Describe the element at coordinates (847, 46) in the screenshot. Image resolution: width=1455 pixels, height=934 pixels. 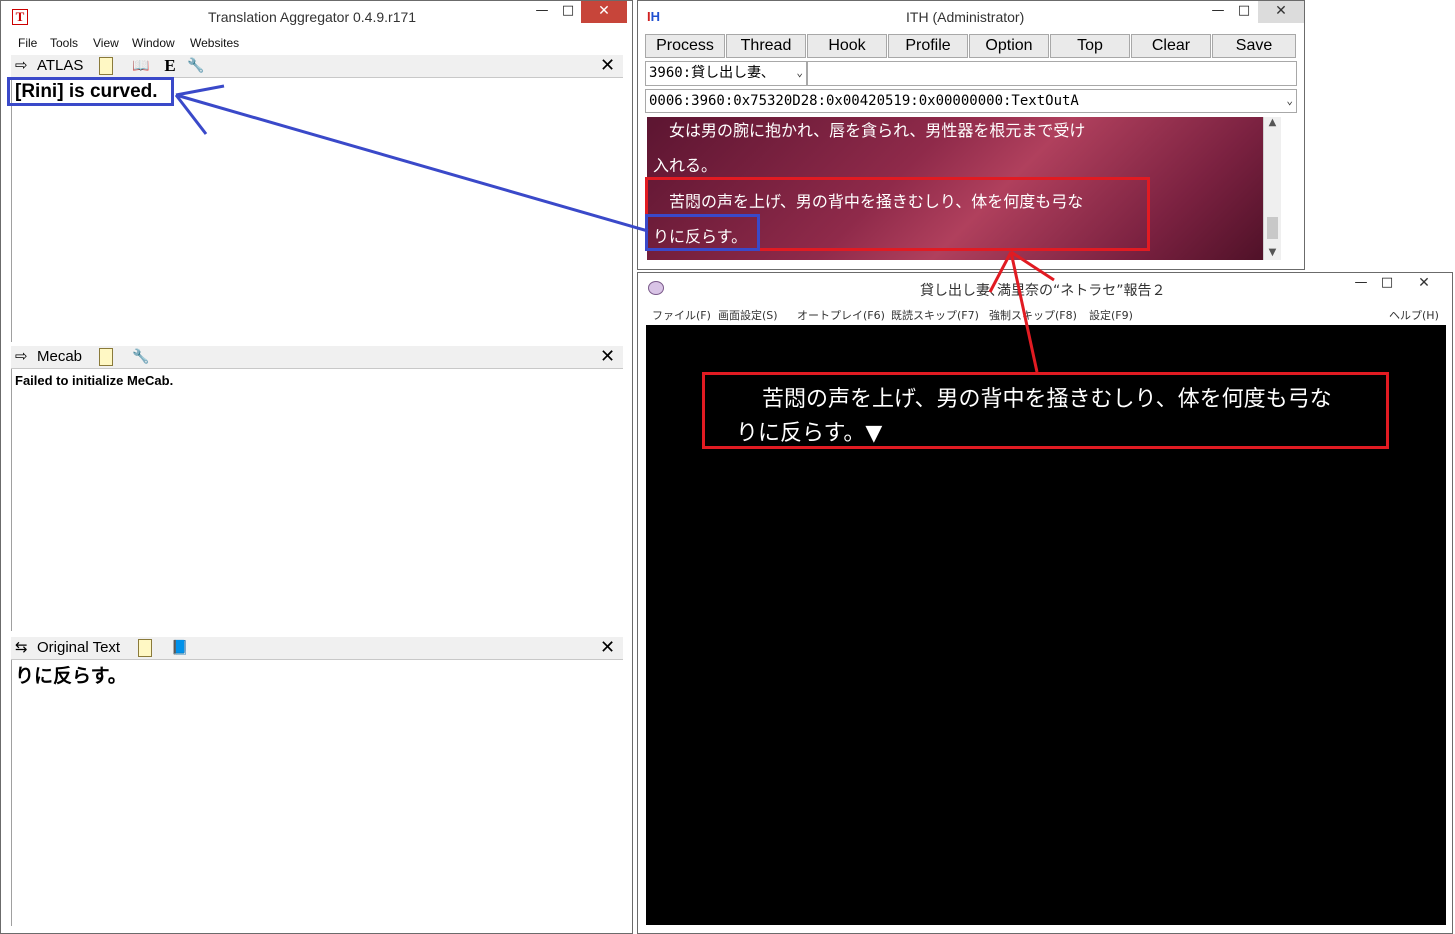
I see `hook-button: Hook` at that location.